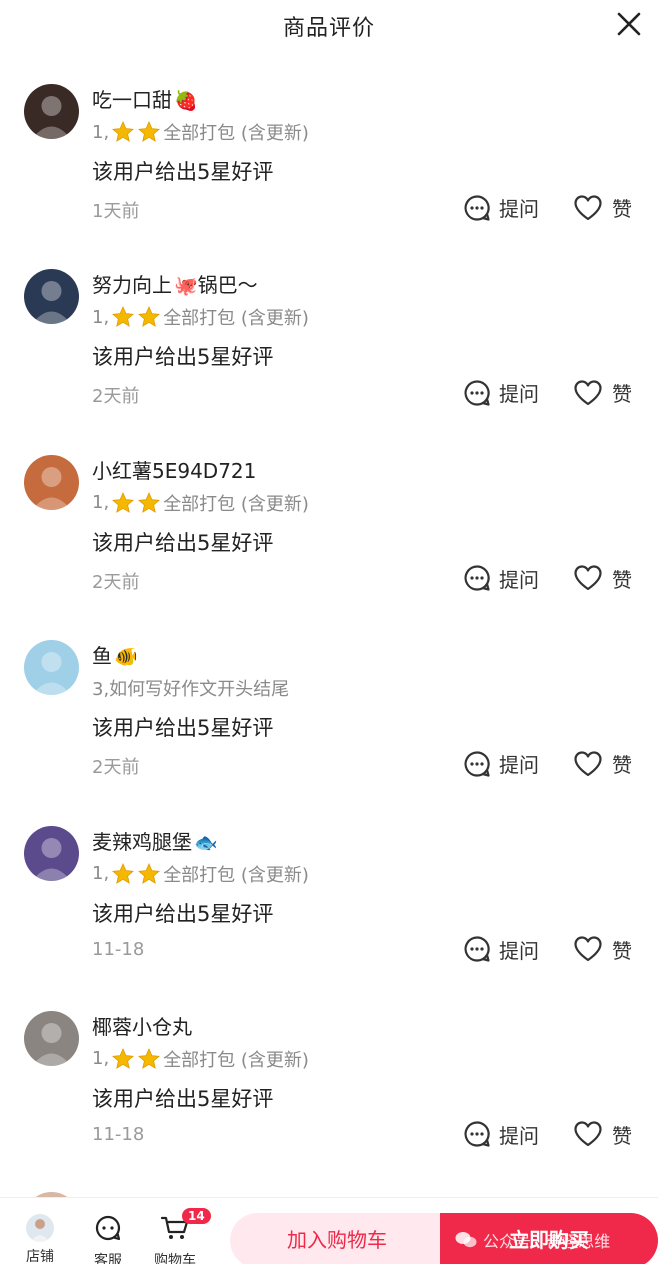  I want to click on username-suffix: 锅巴～, so click(227, 285).